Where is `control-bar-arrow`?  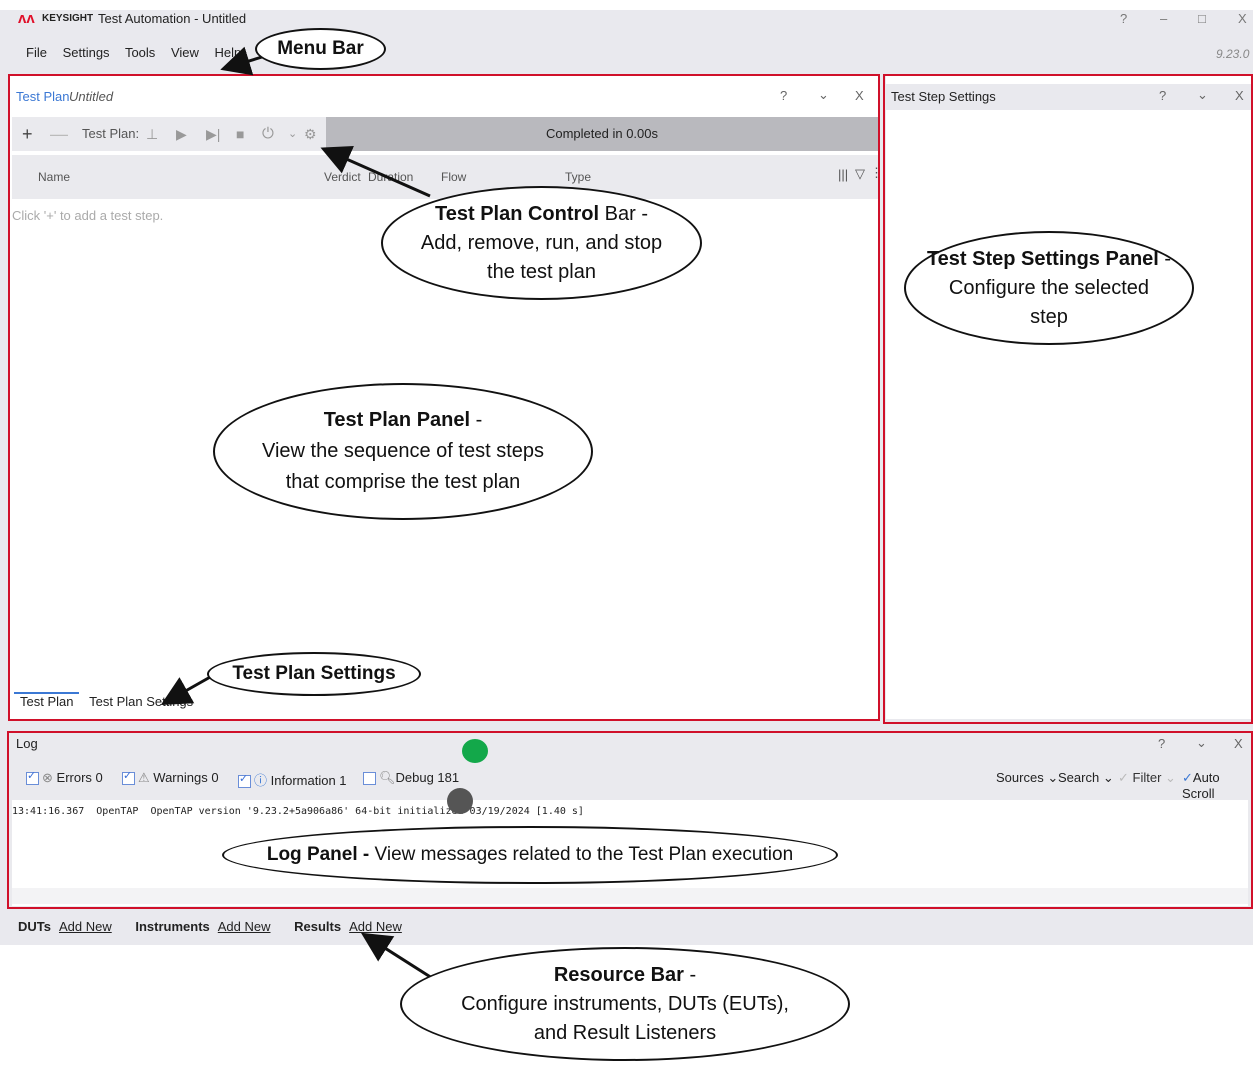
control-bar-arrow is located at coordinates (375, 171).